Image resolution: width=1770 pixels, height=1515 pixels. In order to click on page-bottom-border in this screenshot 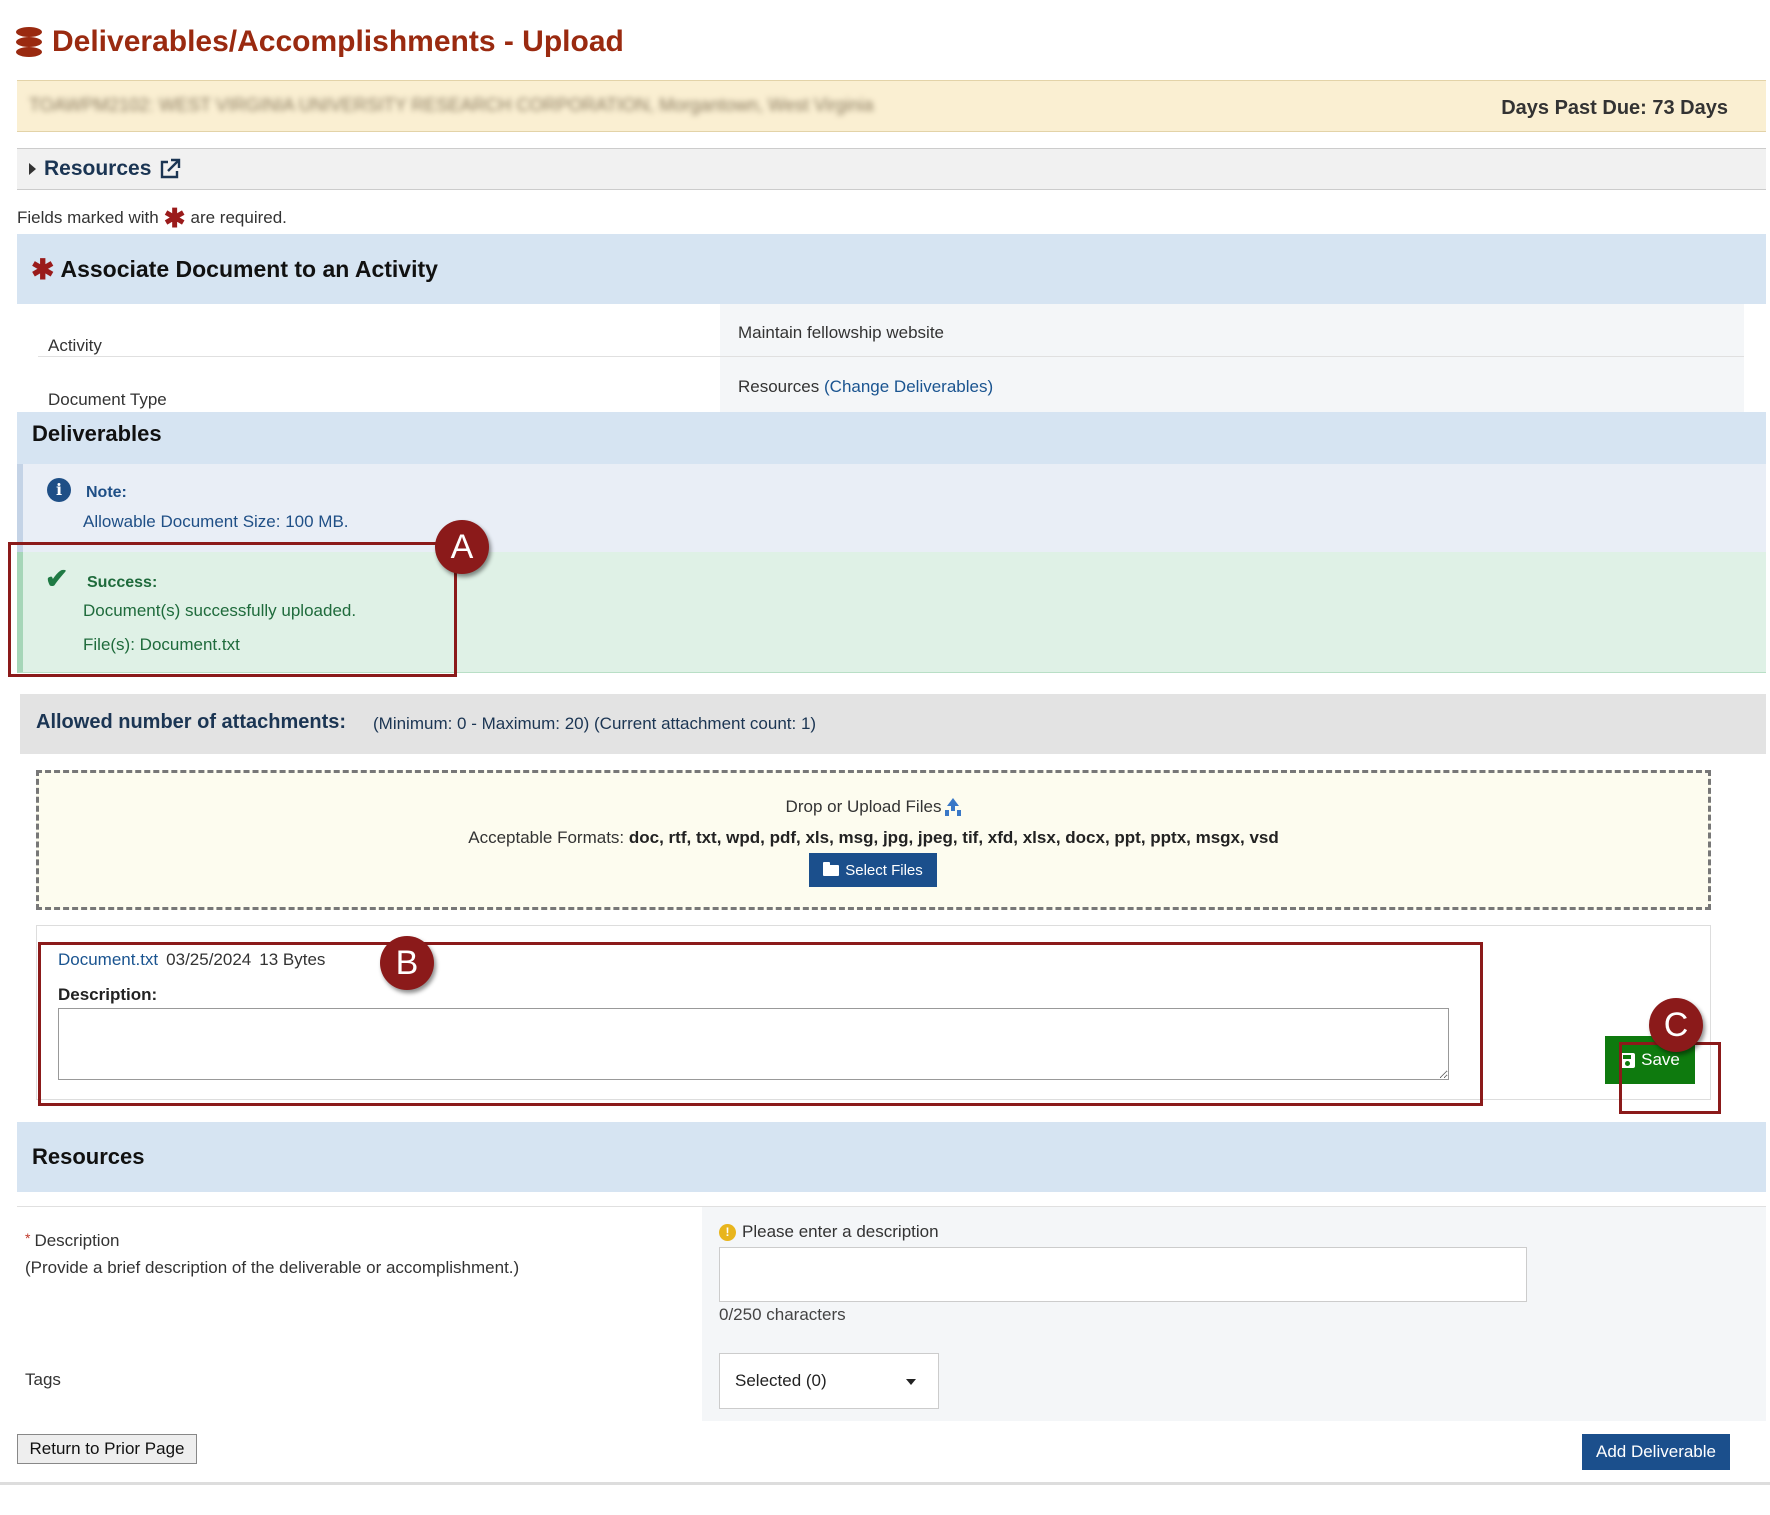, I will do `click(885, 1483)`.